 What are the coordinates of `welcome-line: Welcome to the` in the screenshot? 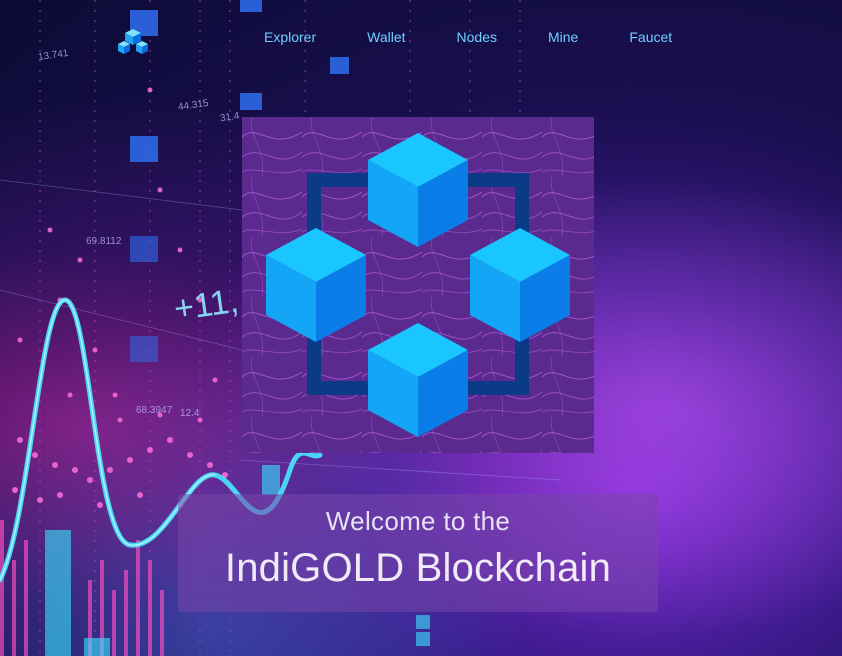 It's located at (418, 521).